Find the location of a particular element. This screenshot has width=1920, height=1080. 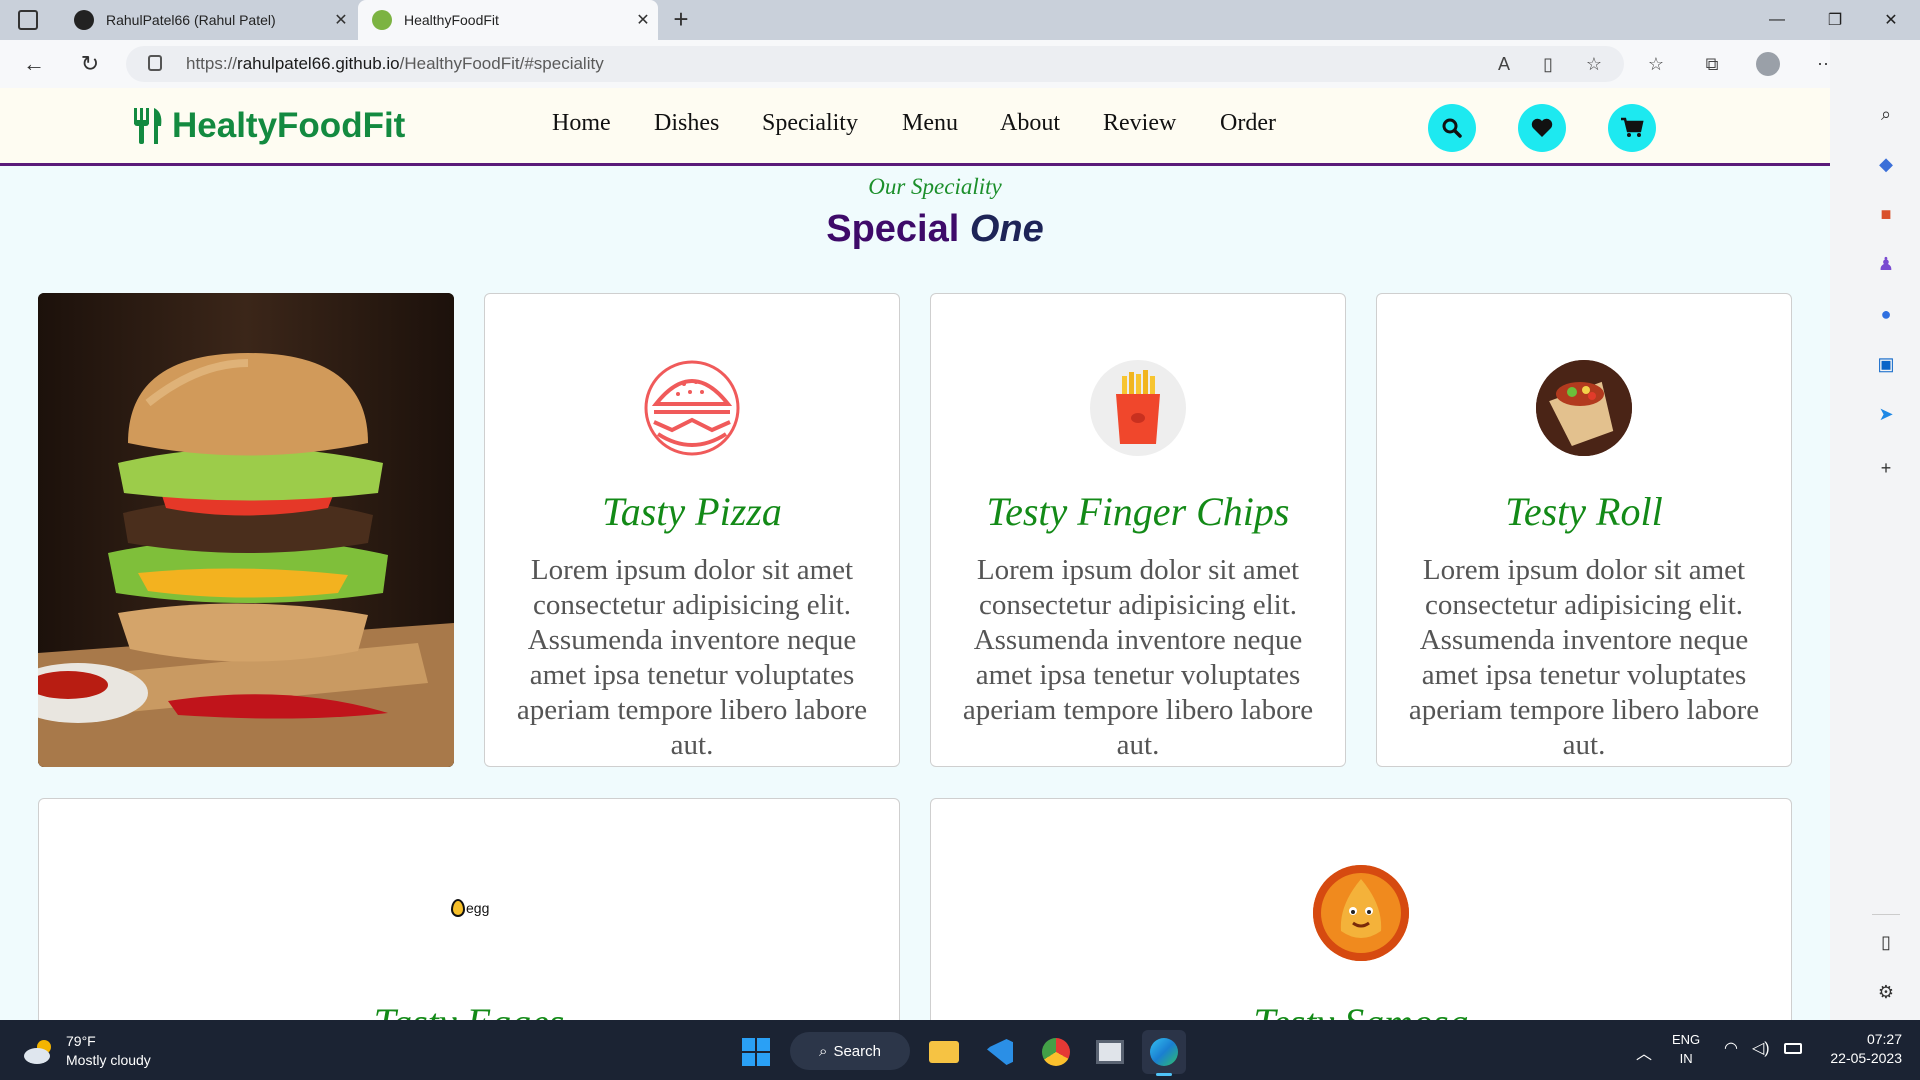

file-explorer-icon is located at coordinates (944, 1052).